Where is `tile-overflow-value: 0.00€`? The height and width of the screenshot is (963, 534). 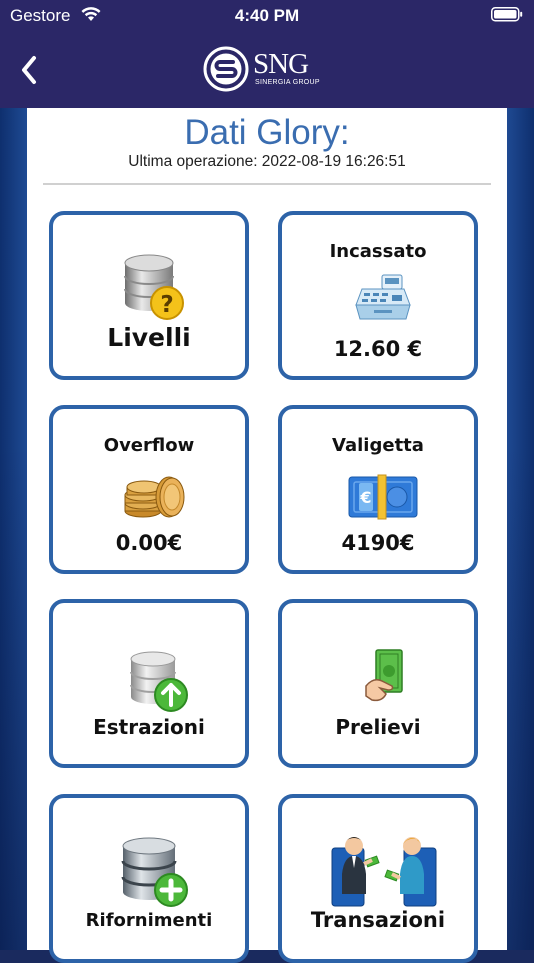
tile-overflow-value: 0.00€ is located at coordinates (149, 543).